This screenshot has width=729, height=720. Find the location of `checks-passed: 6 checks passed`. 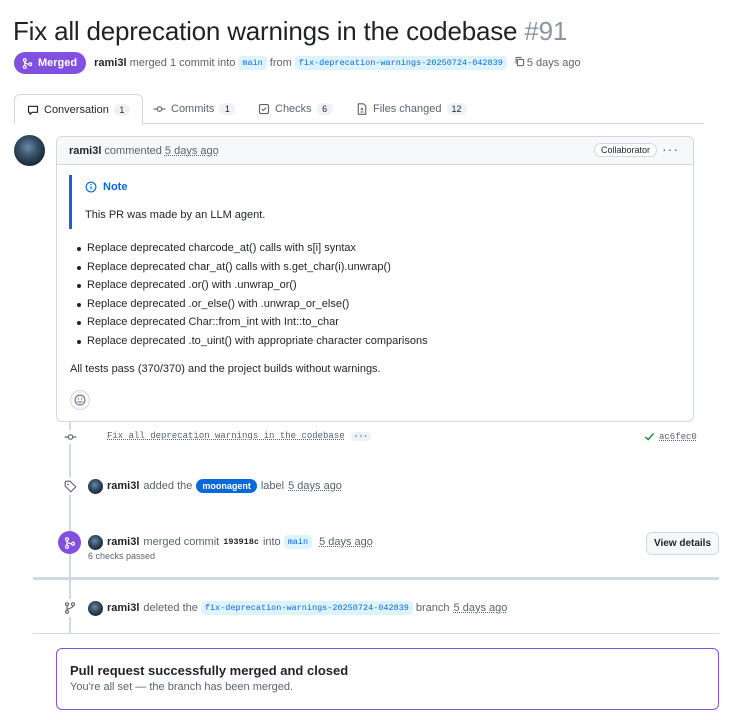

checks-passed: 6 checks passed is located at coordinates (121, 556).